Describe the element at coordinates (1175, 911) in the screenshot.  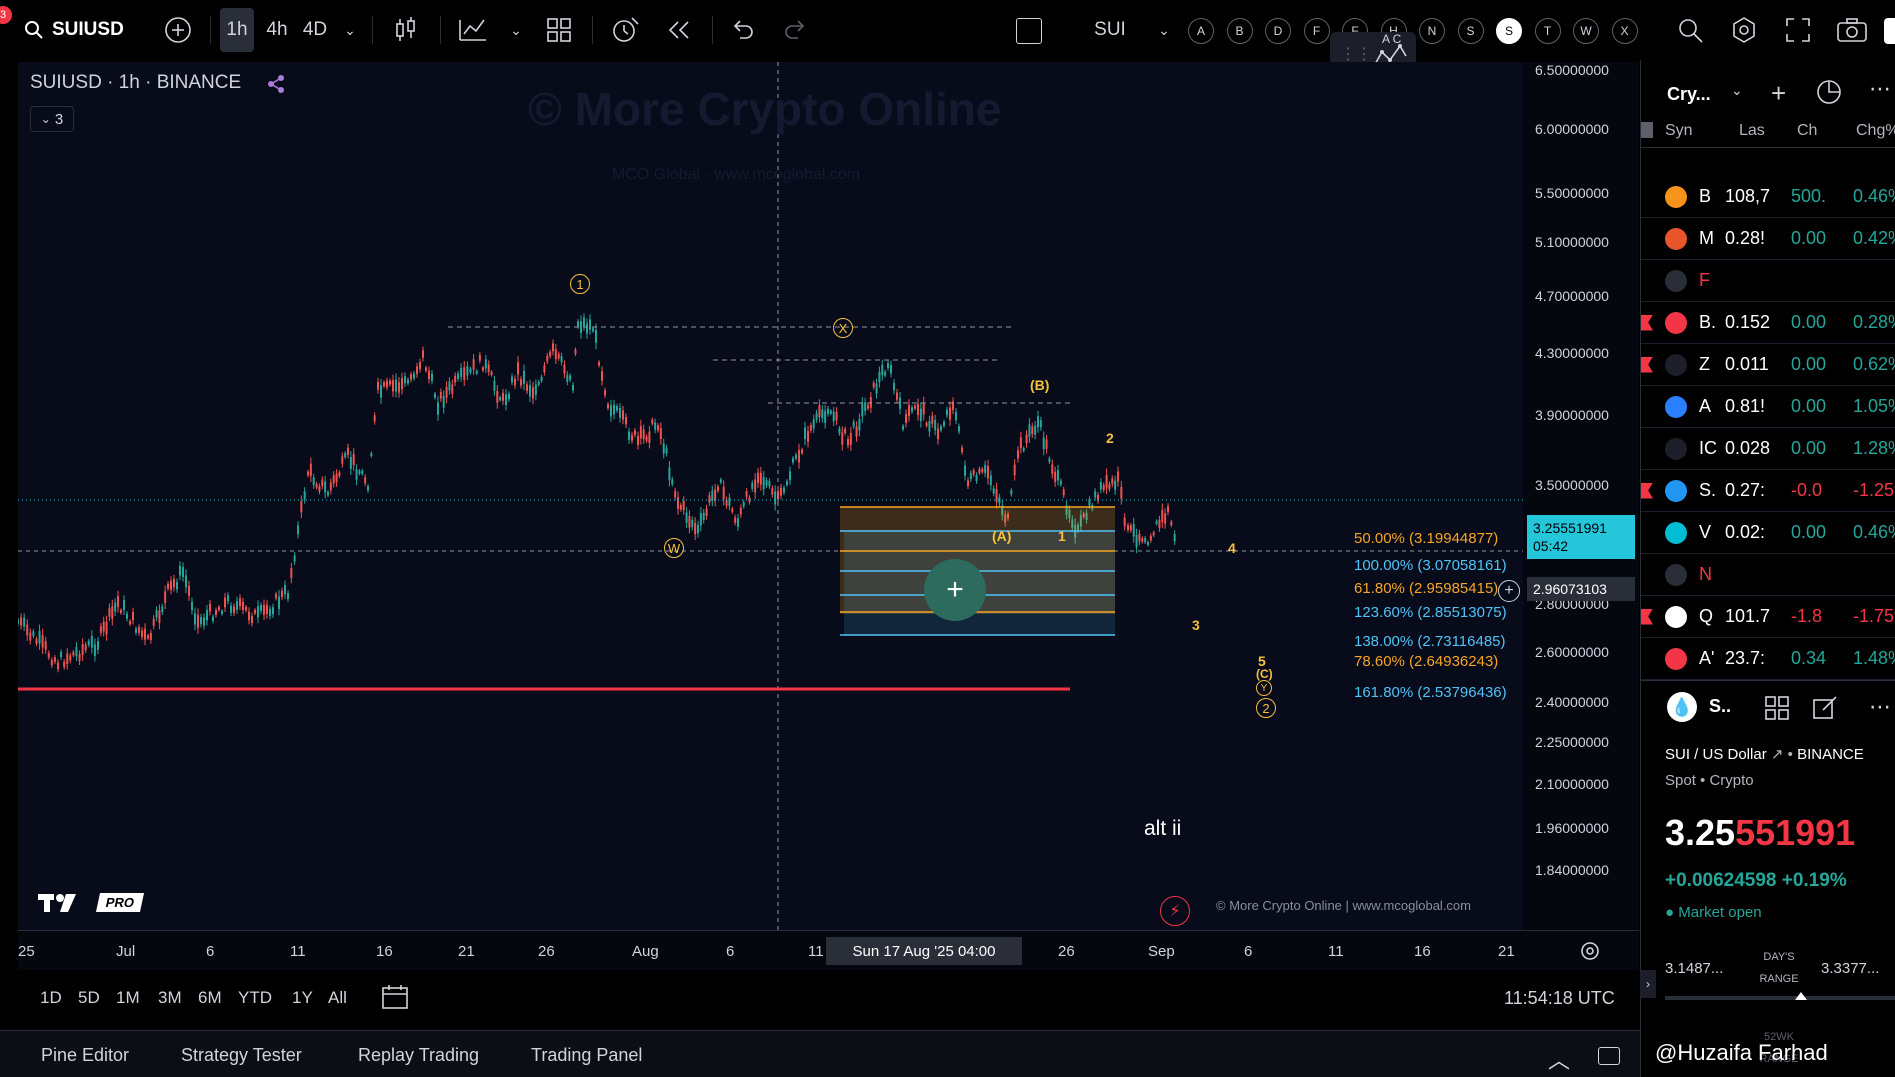
I see `lightning-icon: ⚡` at that location.